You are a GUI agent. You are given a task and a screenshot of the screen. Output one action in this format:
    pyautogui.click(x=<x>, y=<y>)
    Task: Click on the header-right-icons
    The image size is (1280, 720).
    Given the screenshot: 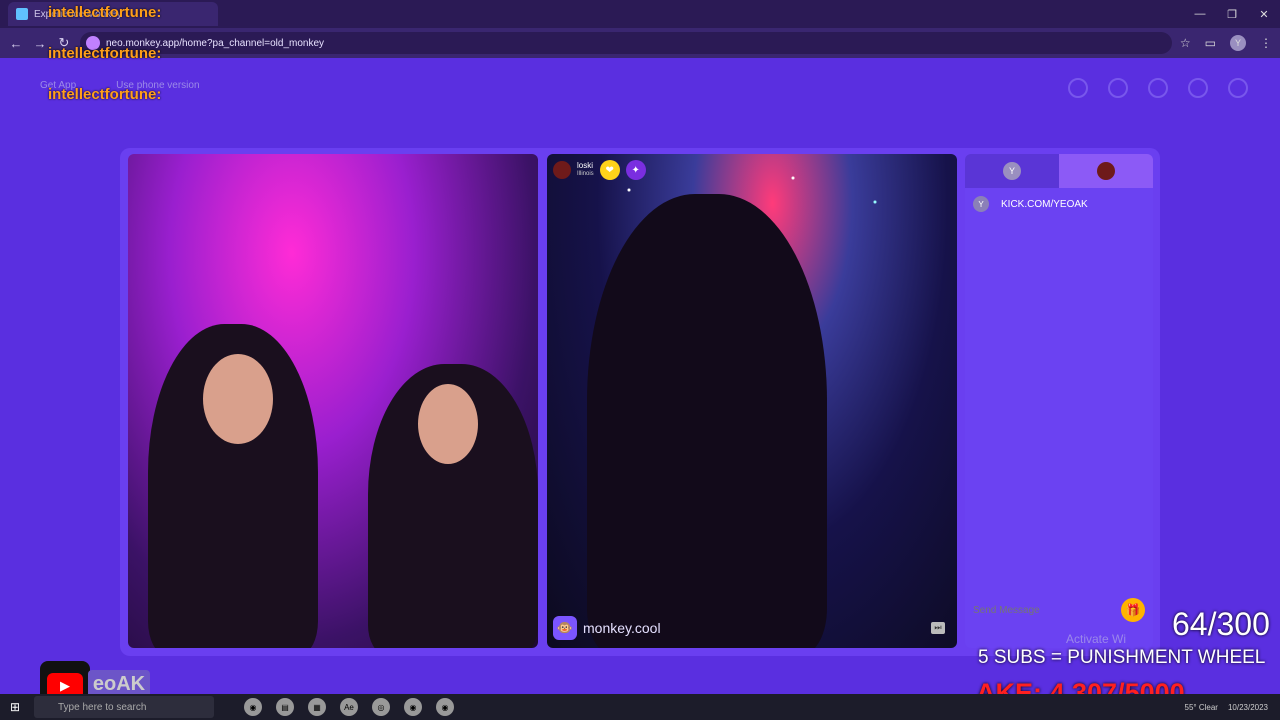 What is the action you would take?
    pyautogui.click(x=1158, y=88)
    